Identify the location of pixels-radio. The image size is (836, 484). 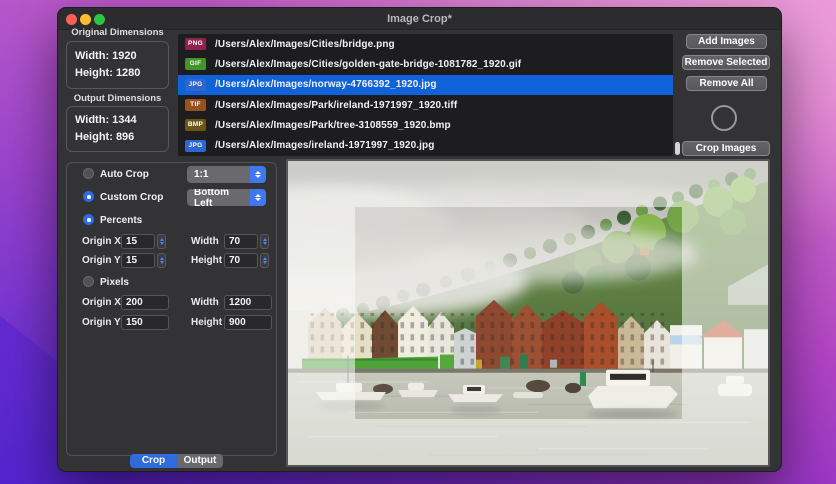
(88, 281).